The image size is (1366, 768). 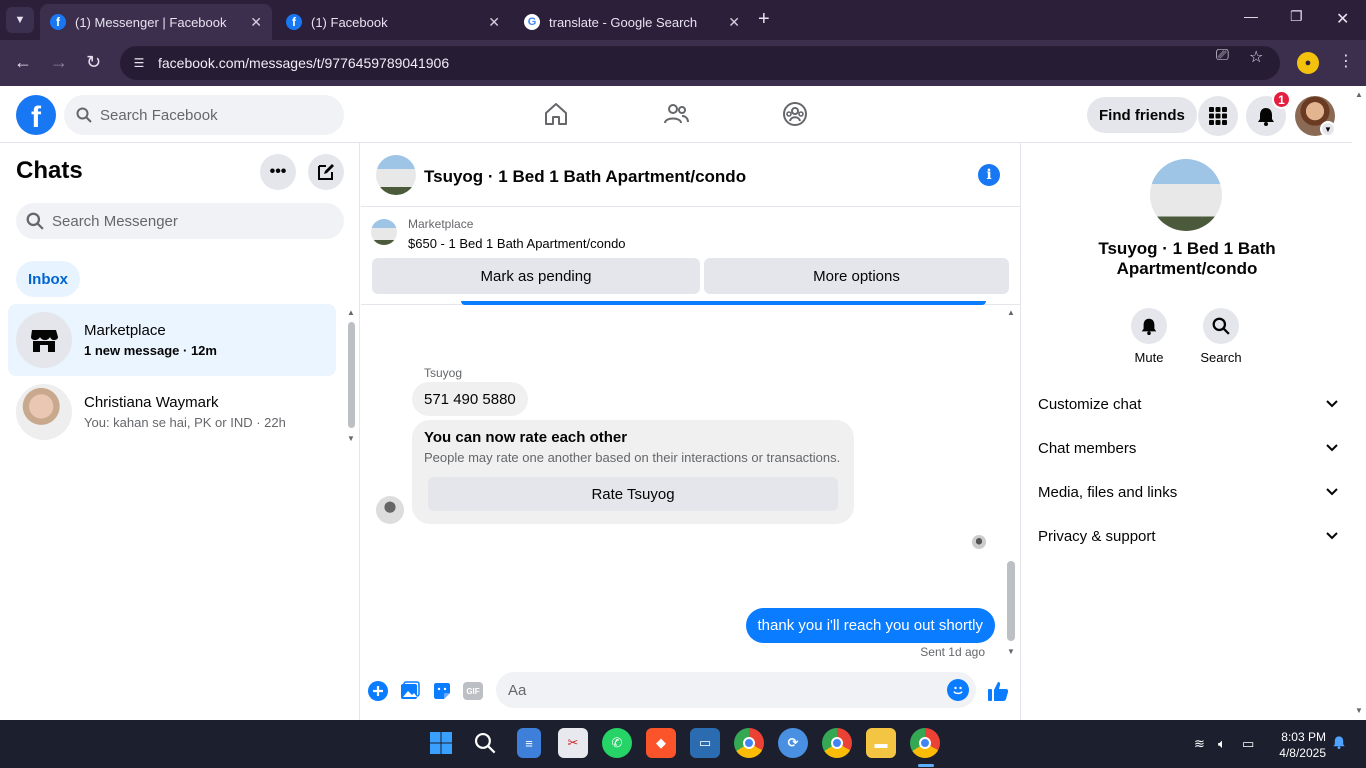 What do you see at coordinates (172, 340) in the screenshot?
I see `chat-item-marketplace: Marketplace 1 new message · 12m` at bounding box center [172, 340].